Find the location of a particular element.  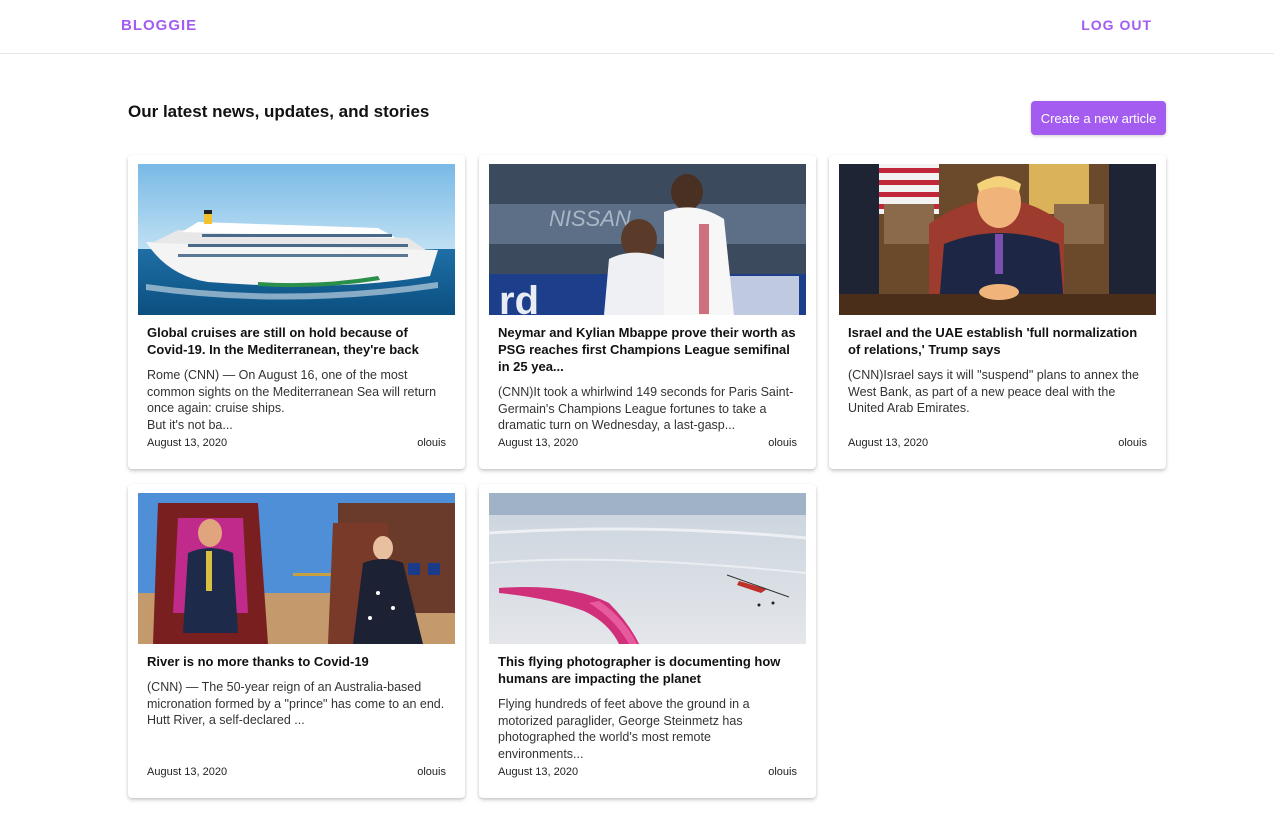

top-navbar: BLOGGIE LOG OUT is located at coordinates (637, 27).